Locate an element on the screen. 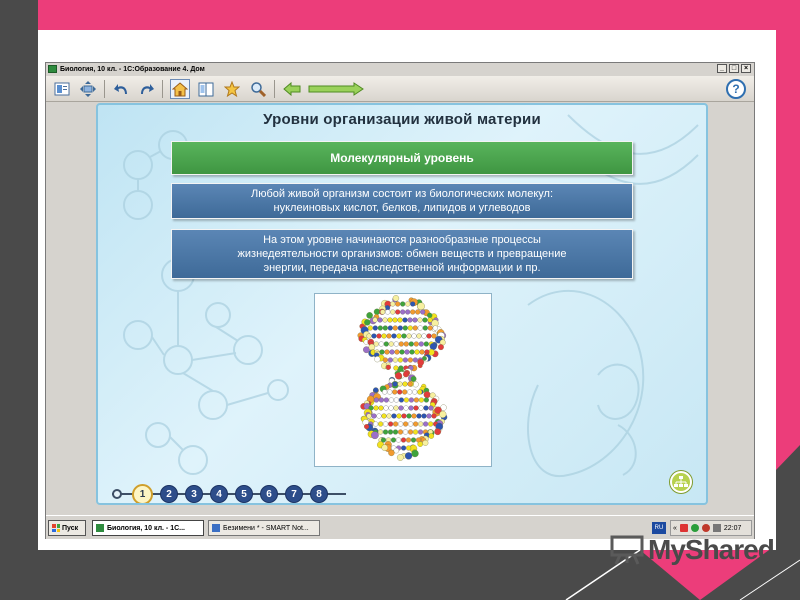 This screenshot has width=800, height=600. app-icon is located at coordinates (100, 528).